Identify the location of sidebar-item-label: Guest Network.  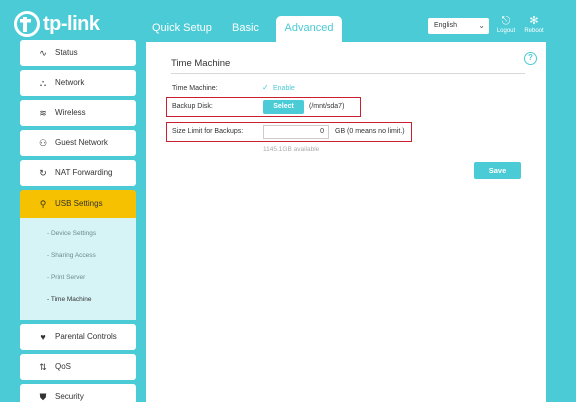
(81, 142).